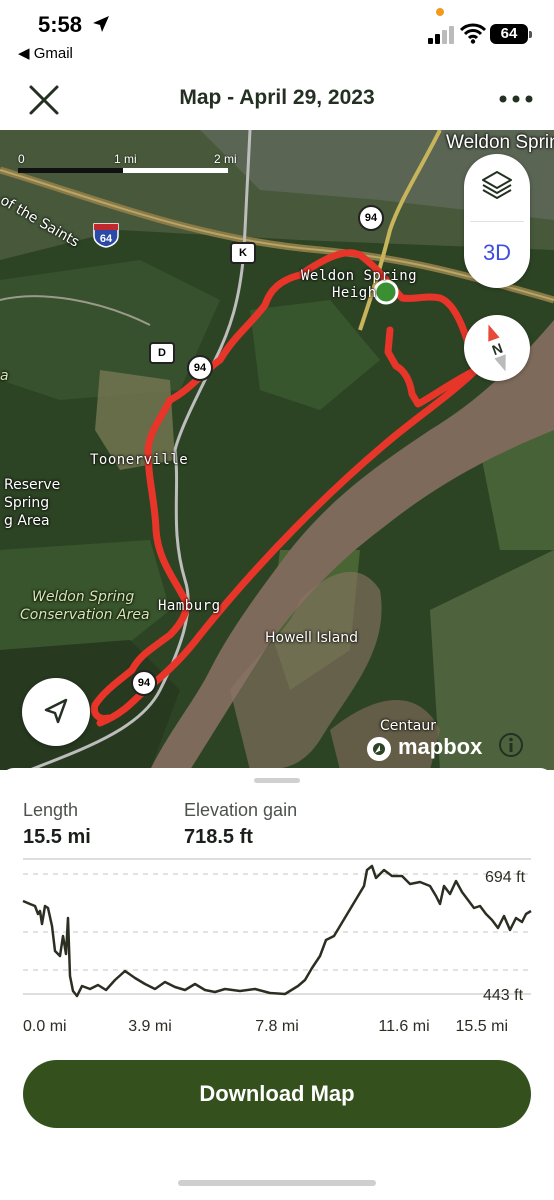 The width and height of the screenshot is (554, 1200). I want to click on map-label-heights: Heigh, so click(354, 293).